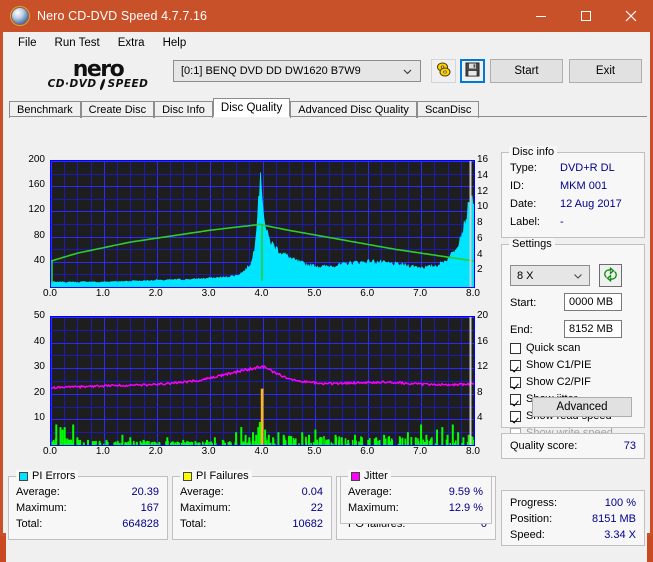 Image resolution: width=653 pixels, height=562 pixels. I want to click on axis-tick-left: 10, so click(39, 418).